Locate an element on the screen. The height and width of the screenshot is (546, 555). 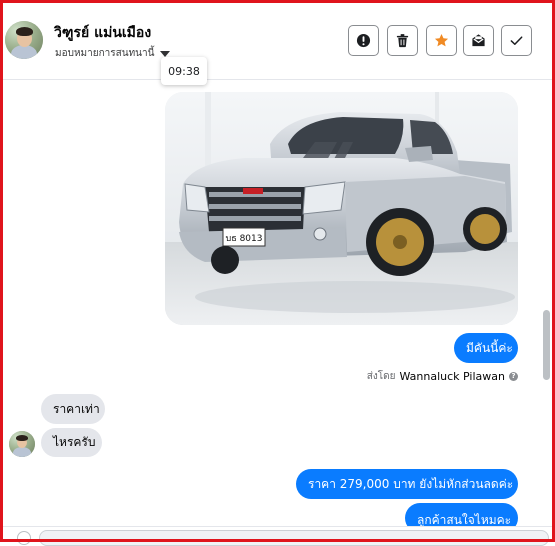
message-bubble-incoming: ไหรครับ is located at coordinates (71, 442).